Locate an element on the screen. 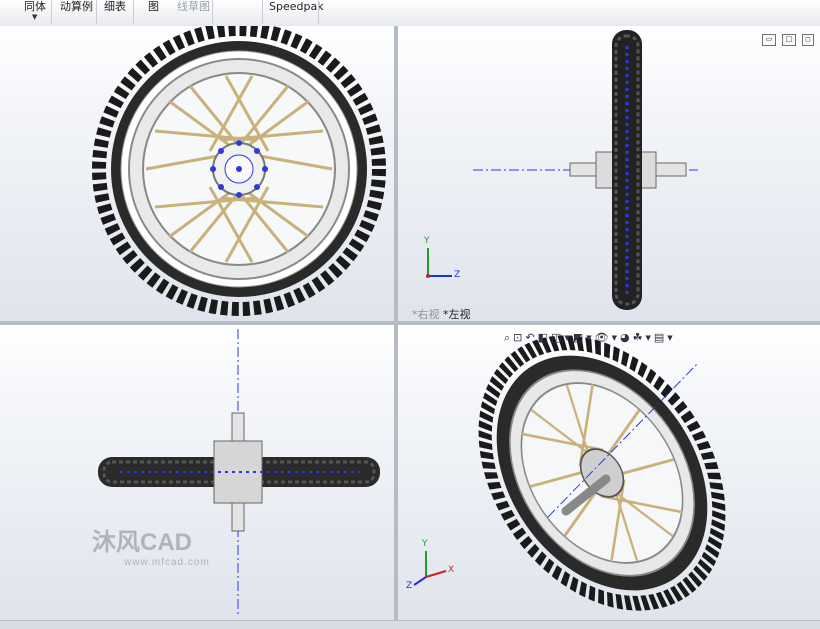 The height and width of the screenshot is (629, 820). axis-label-z-iso: Z is located at coordinates (409, 586).